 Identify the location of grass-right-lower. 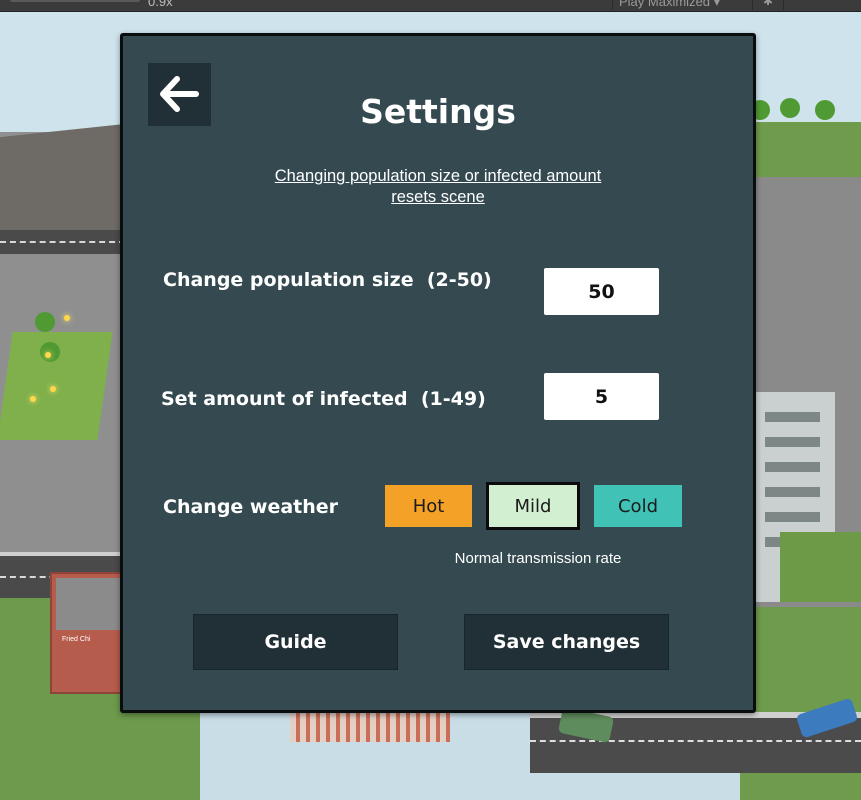
(820, 567).